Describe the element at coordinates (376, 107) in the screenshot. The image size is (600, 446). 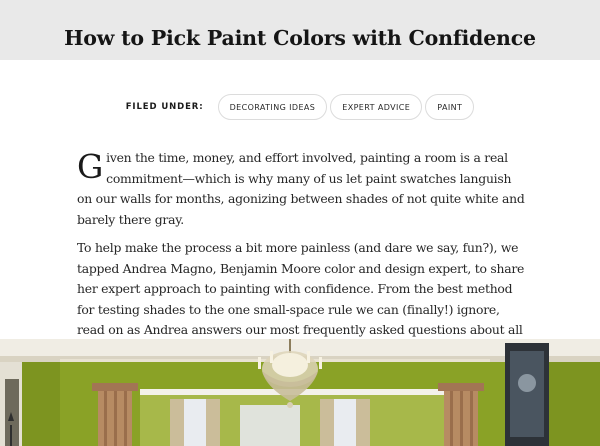
I see `tag-expert-advice: EXPERT ADVICE` at that location.